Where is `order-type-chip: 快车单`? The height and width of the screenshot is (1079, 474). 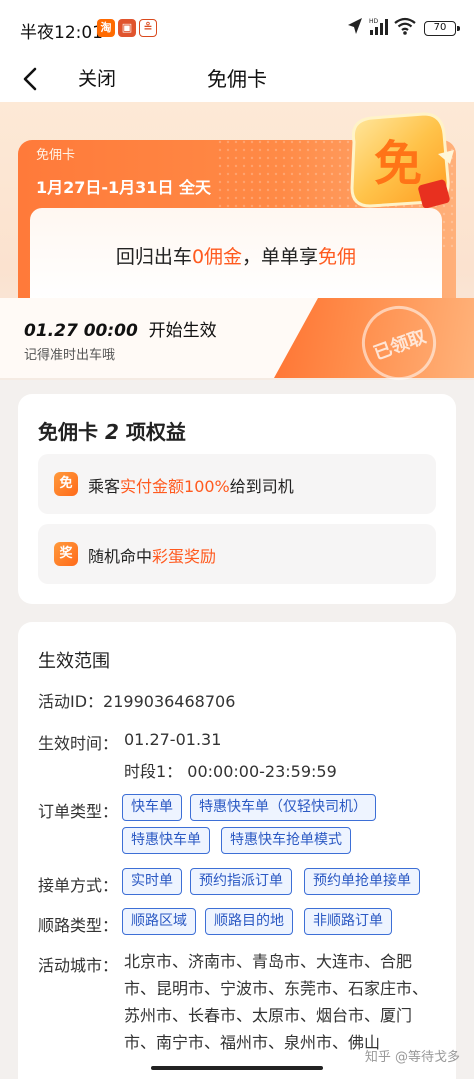 order-type-chip: 快车单 is located at coordinates (152, 807).